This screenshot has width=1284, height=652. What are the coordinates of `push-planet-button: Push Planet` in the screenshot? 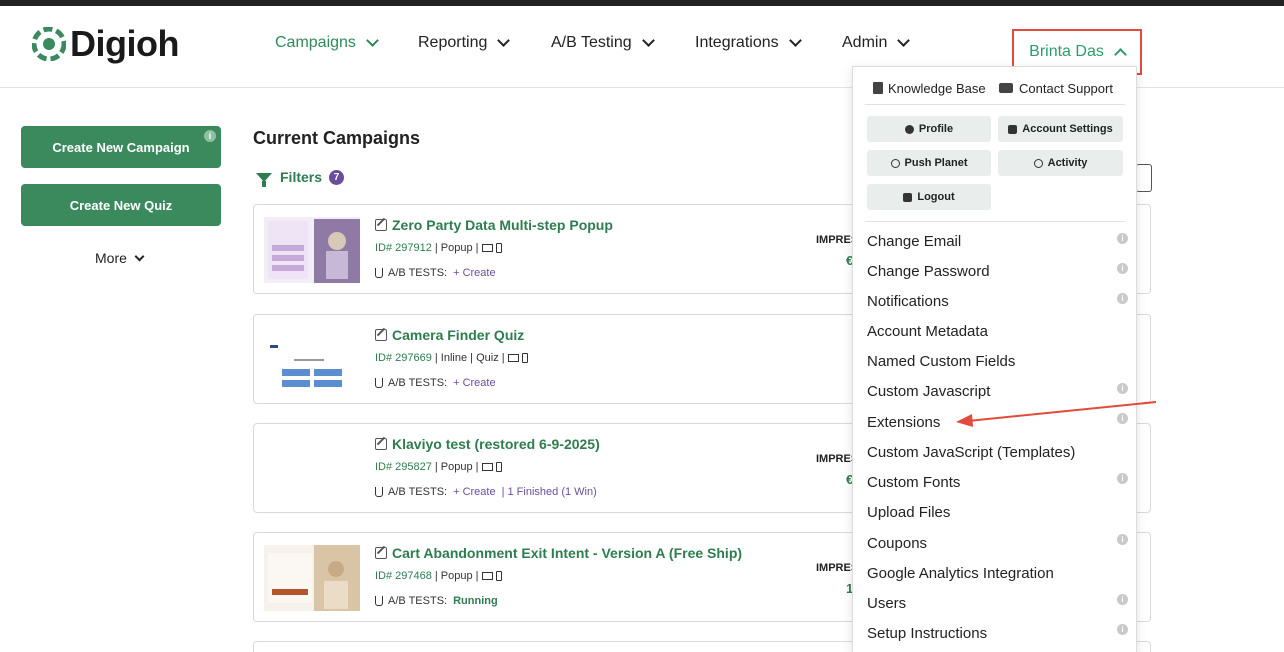 It's located at (929, 163).